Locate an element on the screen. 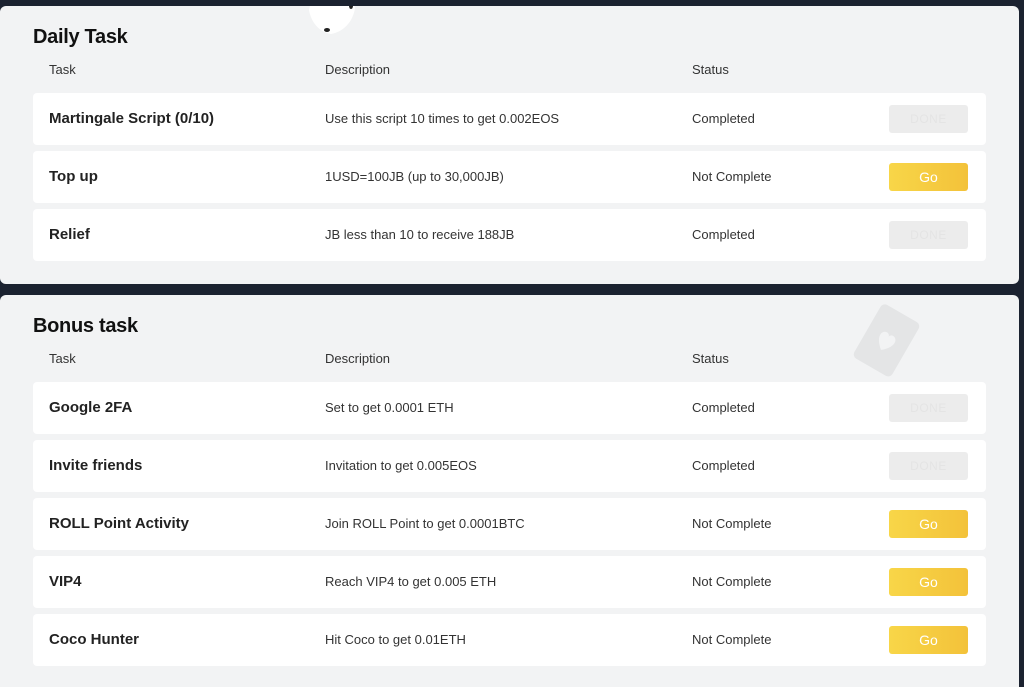  task-name: Coco Hunter is located at coordinates (94, 639).